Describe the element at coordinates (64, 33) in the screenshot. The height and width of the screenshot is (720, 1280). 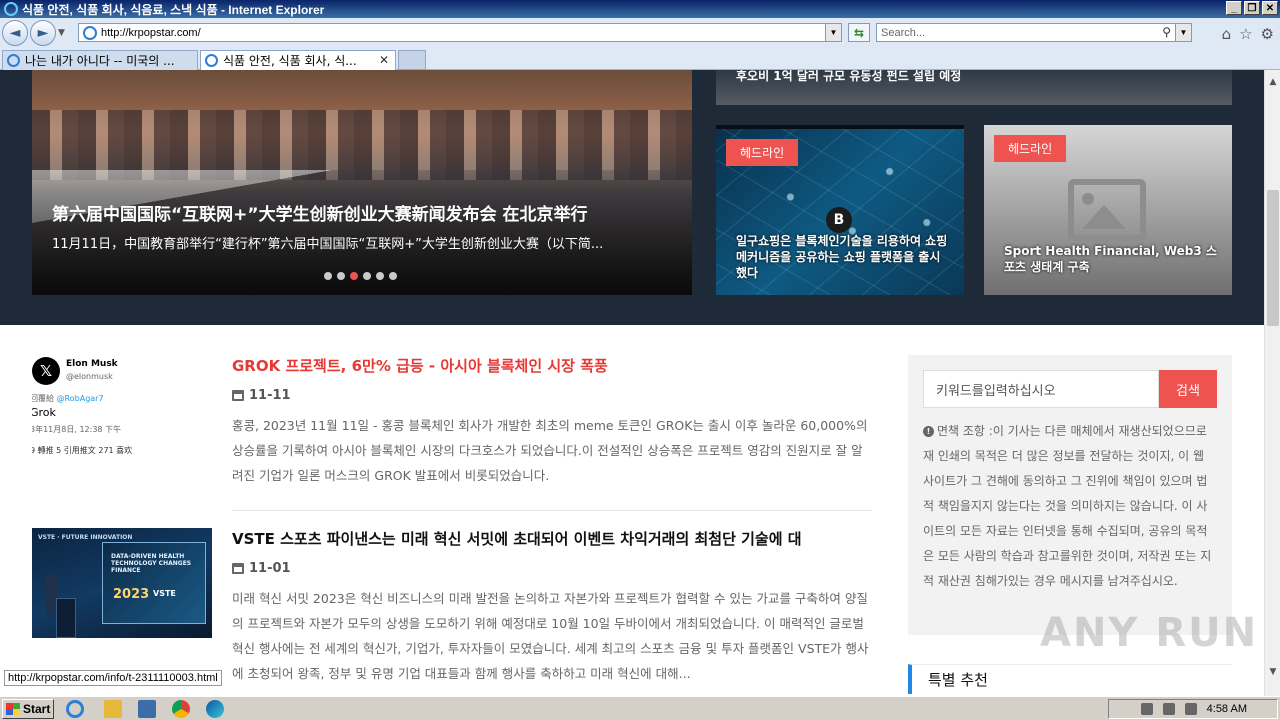
I see `history-dropdown-icon: ▼` at that location.